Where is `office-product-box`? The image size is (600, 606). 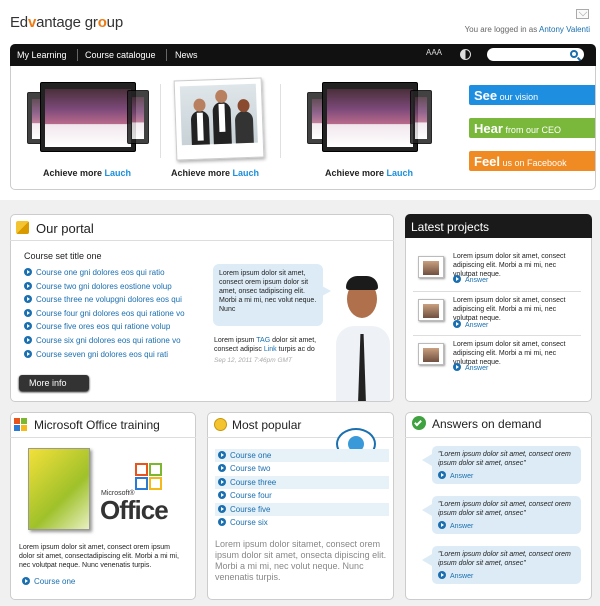
office-product-box is located at coordinates (59, 489).